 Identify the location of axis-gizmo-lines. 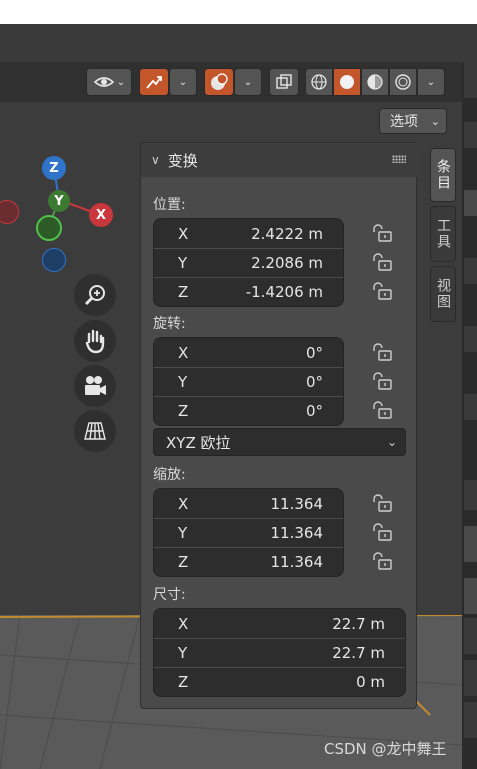
(74, 198).